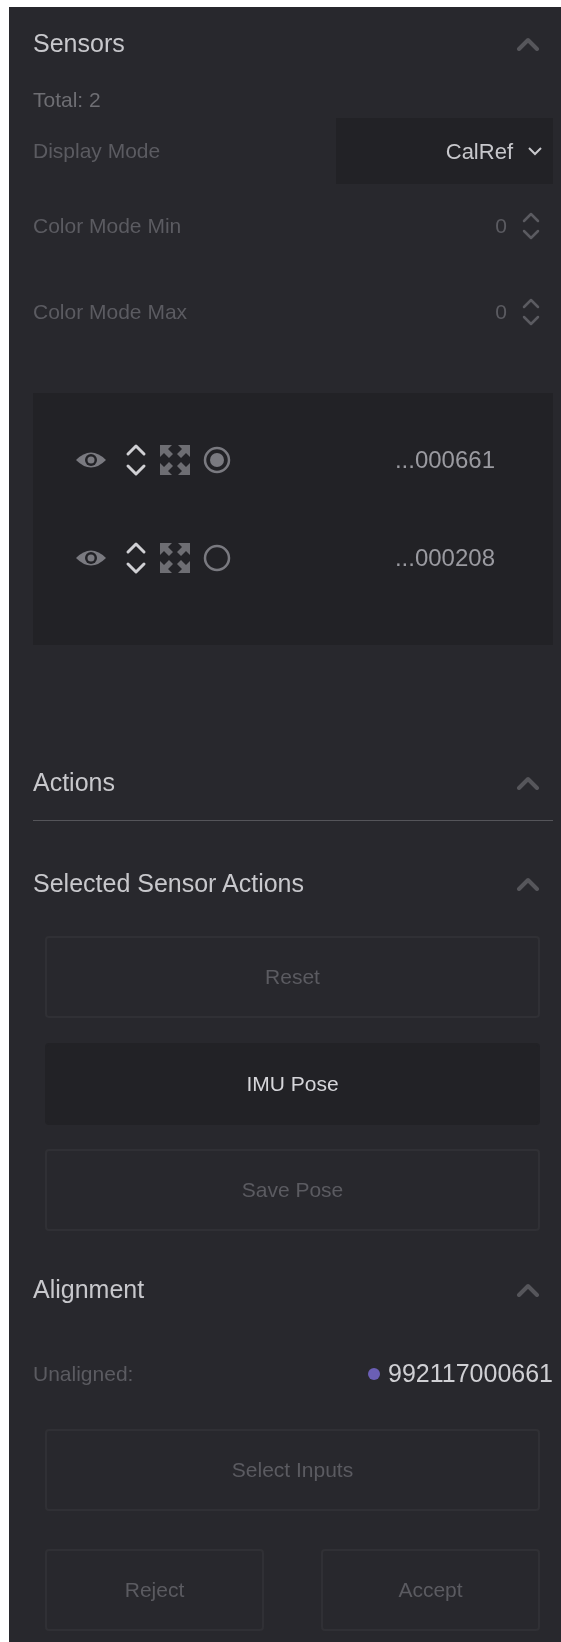  I want to click on sensor-id: ...000661, so click(444, 460).